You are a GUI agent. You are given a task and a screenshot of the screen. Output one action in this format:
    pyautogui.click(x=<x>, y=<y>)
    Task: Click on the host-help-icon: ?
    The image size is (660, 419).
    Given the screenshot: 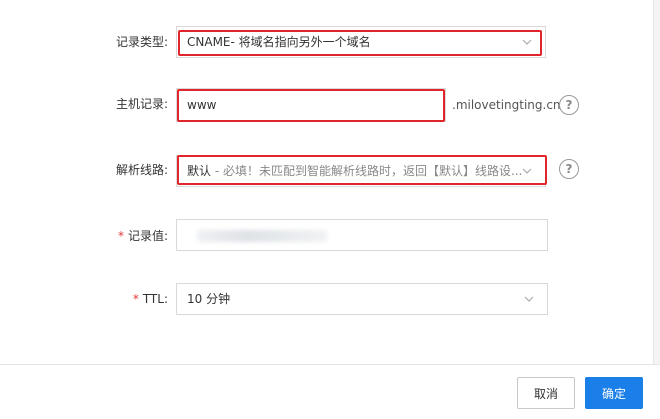 What is the action you would take?
    pyautogui.click(x=569, y=105)
    